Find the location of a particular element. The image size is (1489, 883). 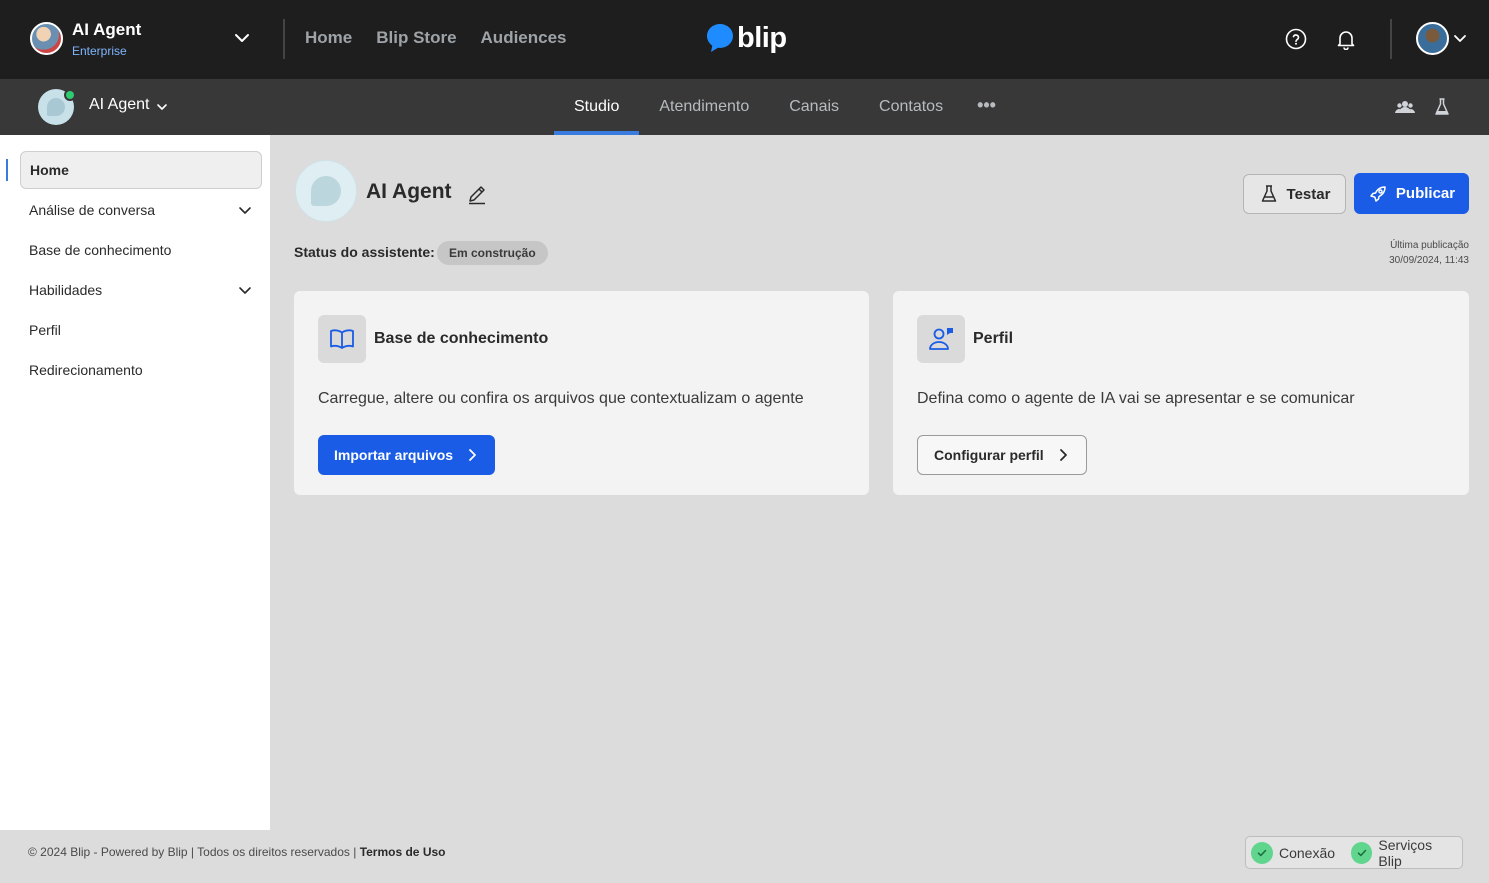

blip-bubble-icon is located at coordinates (720, 38).